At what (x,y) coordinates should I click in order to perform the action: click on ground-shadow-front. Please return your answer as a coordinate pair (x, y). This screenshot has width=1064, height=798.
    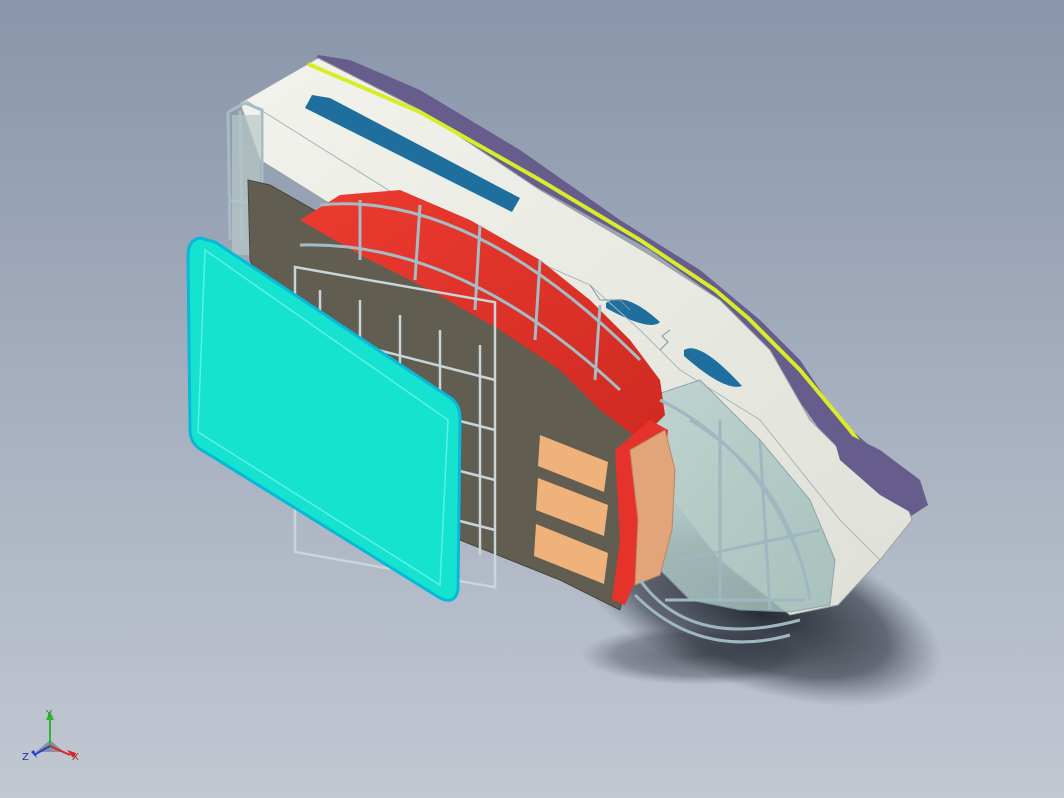
    Looking at the image, I should click on (700, 655).